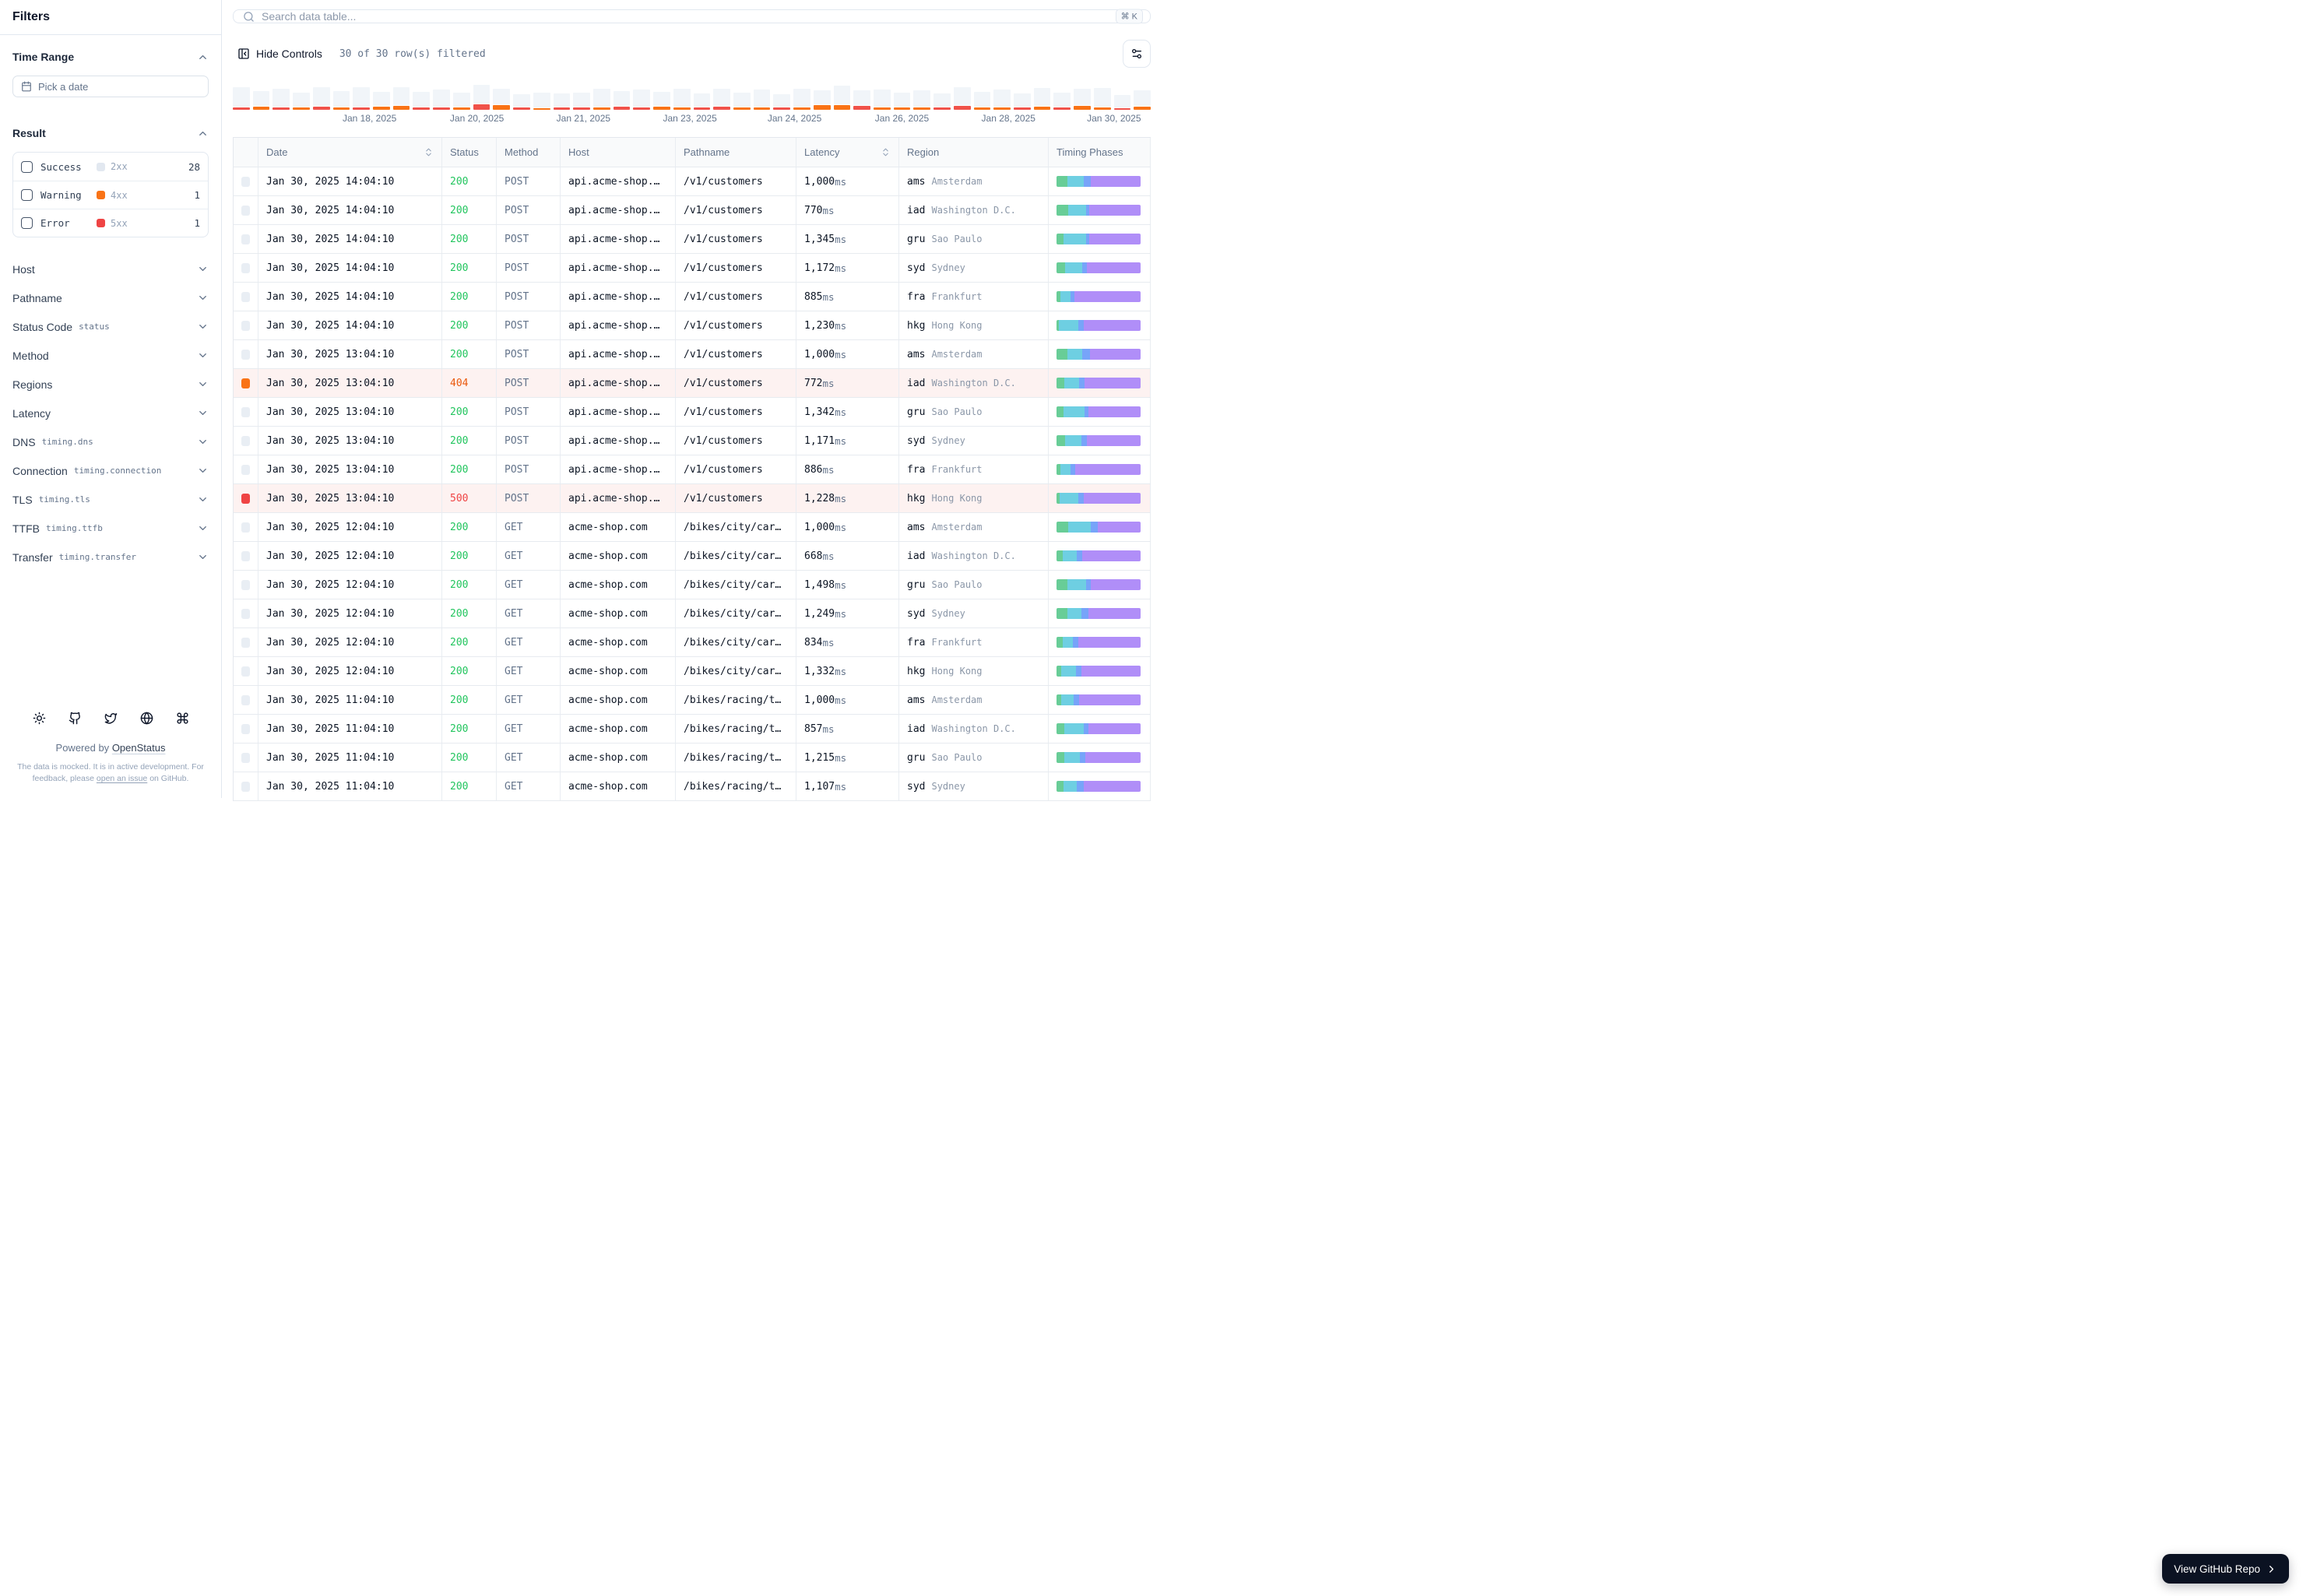 The height and width of the screenshot is (1596, 2317). What do you see at coordinates (110, 441) in the screenshot?
I see `sidebar-filter-dns: DNS timing.dns` at bounding box center [110, 441].